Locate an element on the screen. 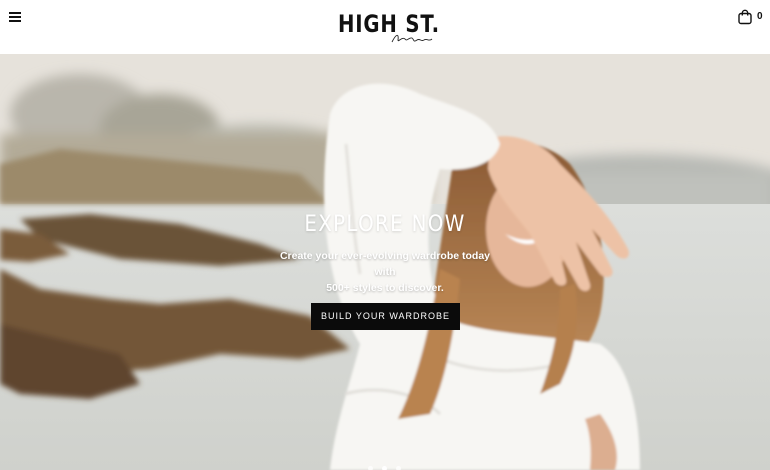  cart-button: 0 is located at coordinates (752, 18).